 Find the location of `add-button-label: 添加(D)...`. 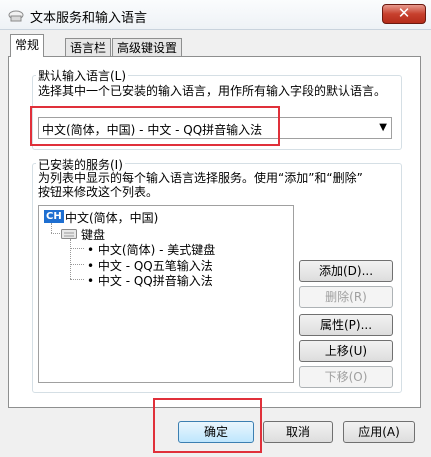

add-button-label: 添加(D)... is located at coordinates (346, 271).